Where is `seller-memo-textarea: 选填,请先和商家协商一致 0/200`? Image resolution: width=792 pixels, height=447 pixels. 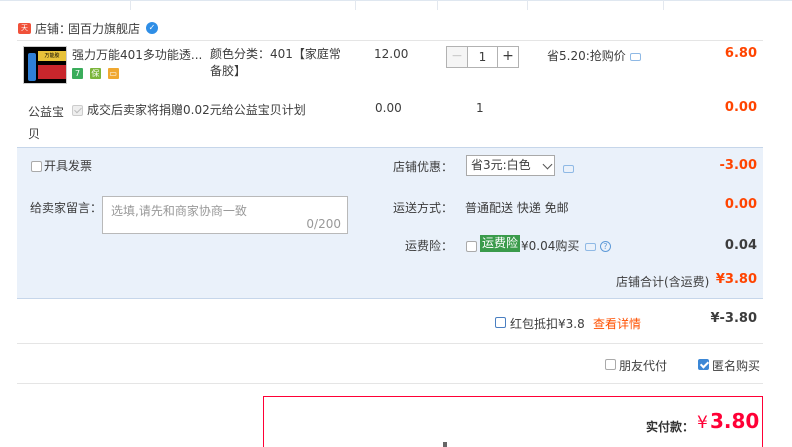 seller-memo-textarea: 选填,请先和商家协商一致 0/200 is located at coordinates (225, 215).